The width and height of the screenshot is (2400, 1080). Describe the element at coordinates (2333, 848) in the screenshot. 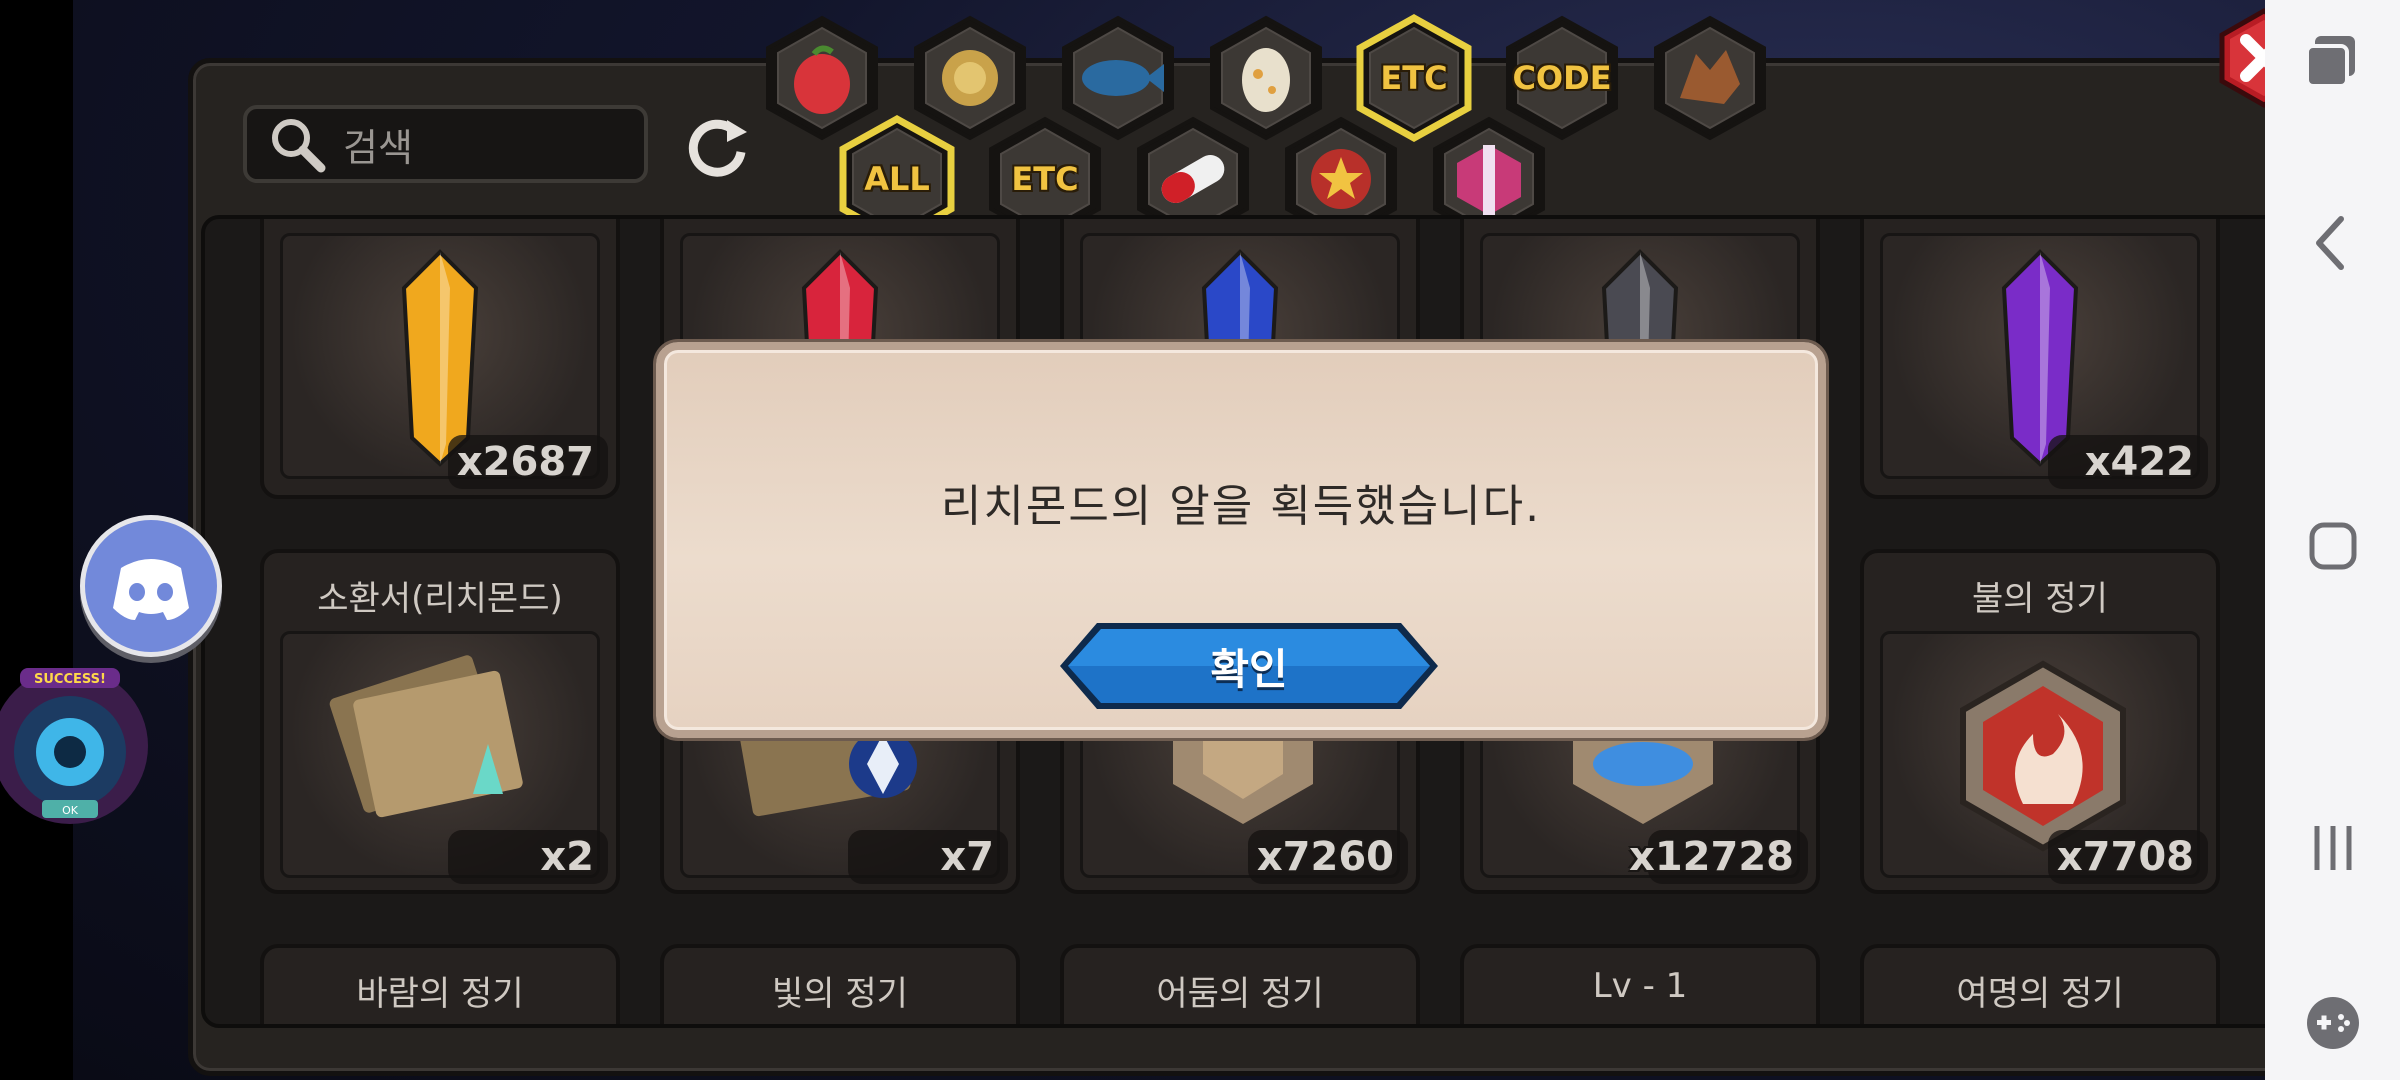

I see `recents-icon` at that location.